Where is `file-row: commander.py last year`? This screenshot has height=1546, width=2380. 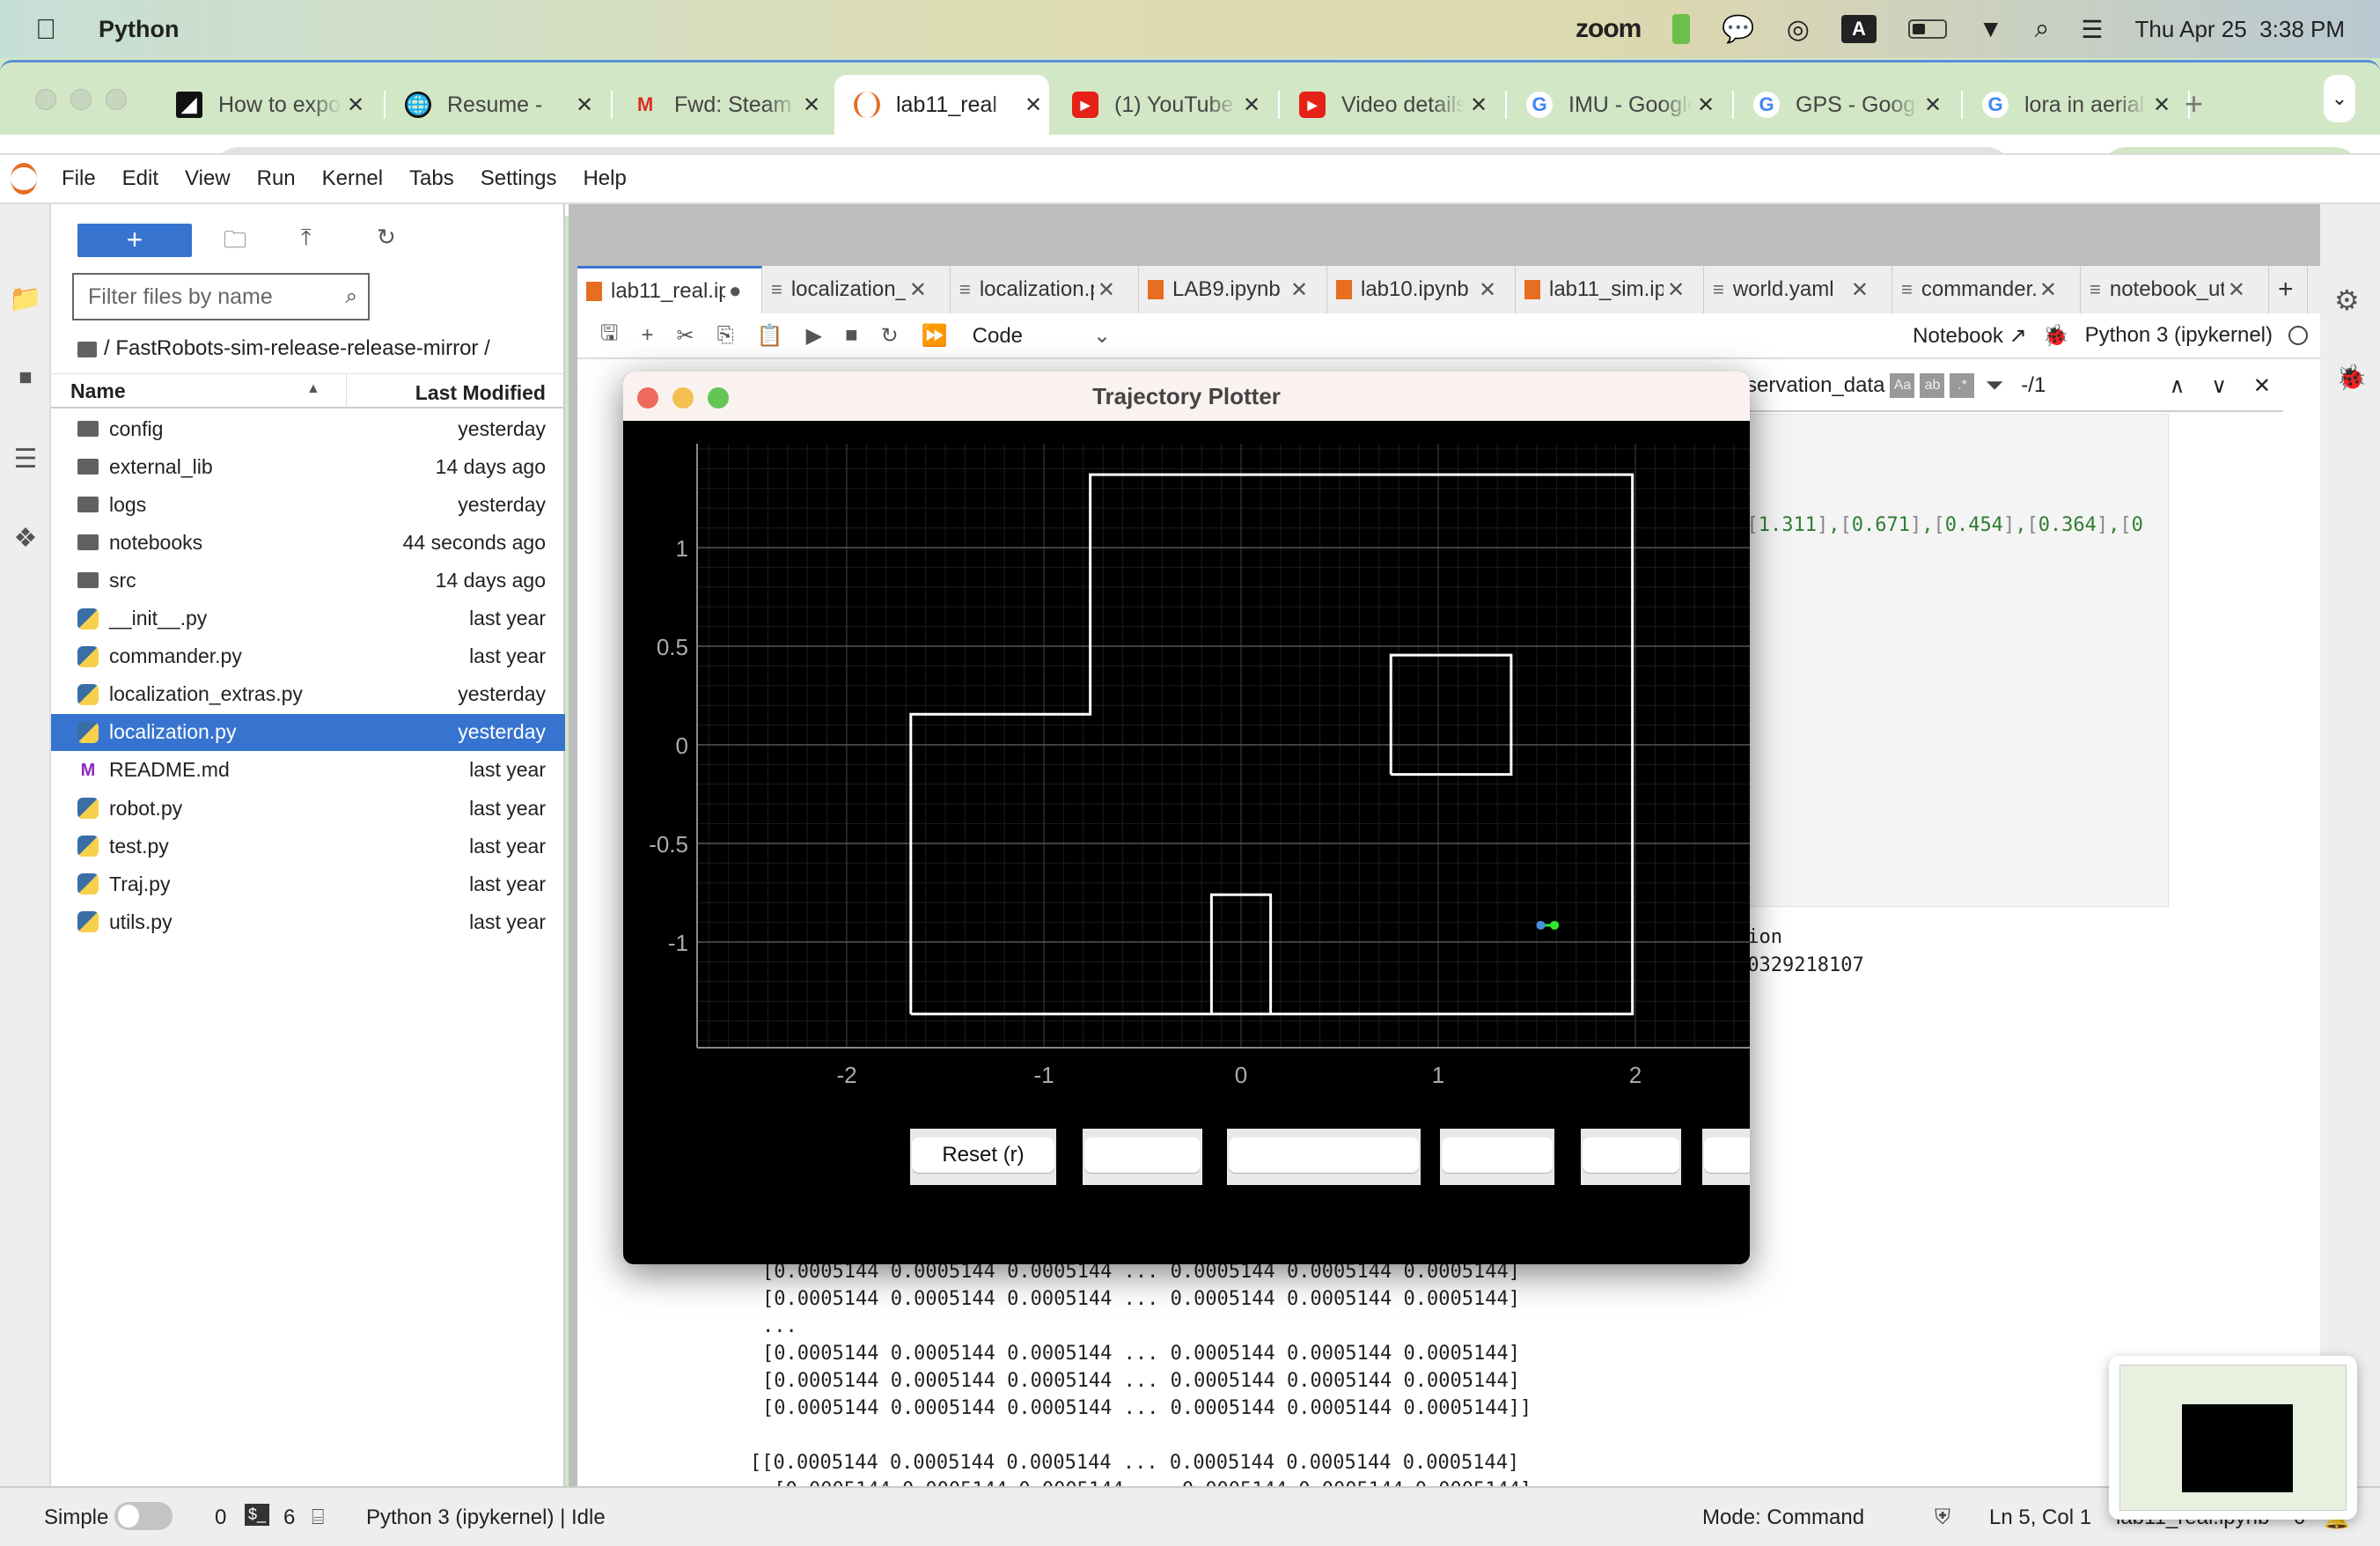
file-row: commander.py last year is located at coordinates (308, 656).